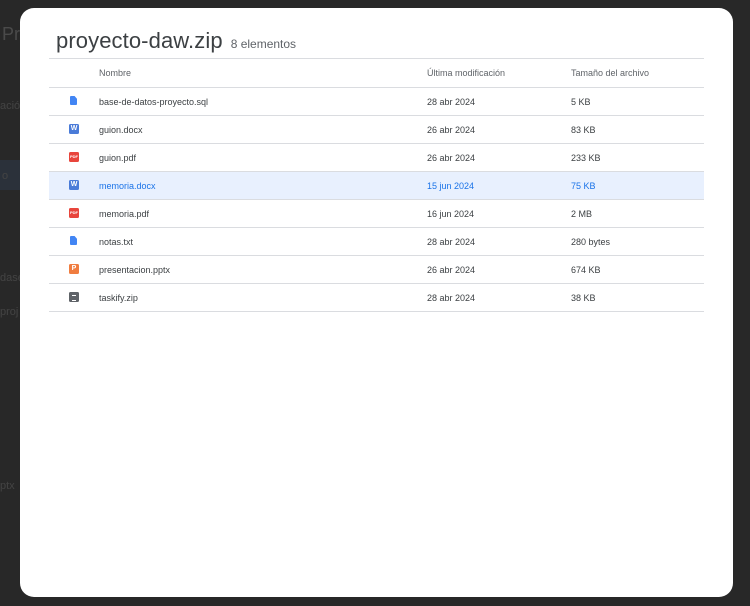 Image resolution: width=750 pixels, height=606 pixels. I want to click on table-row: PDF guion.pdf 26 abr 2024 233 KB, so click(376, 158).